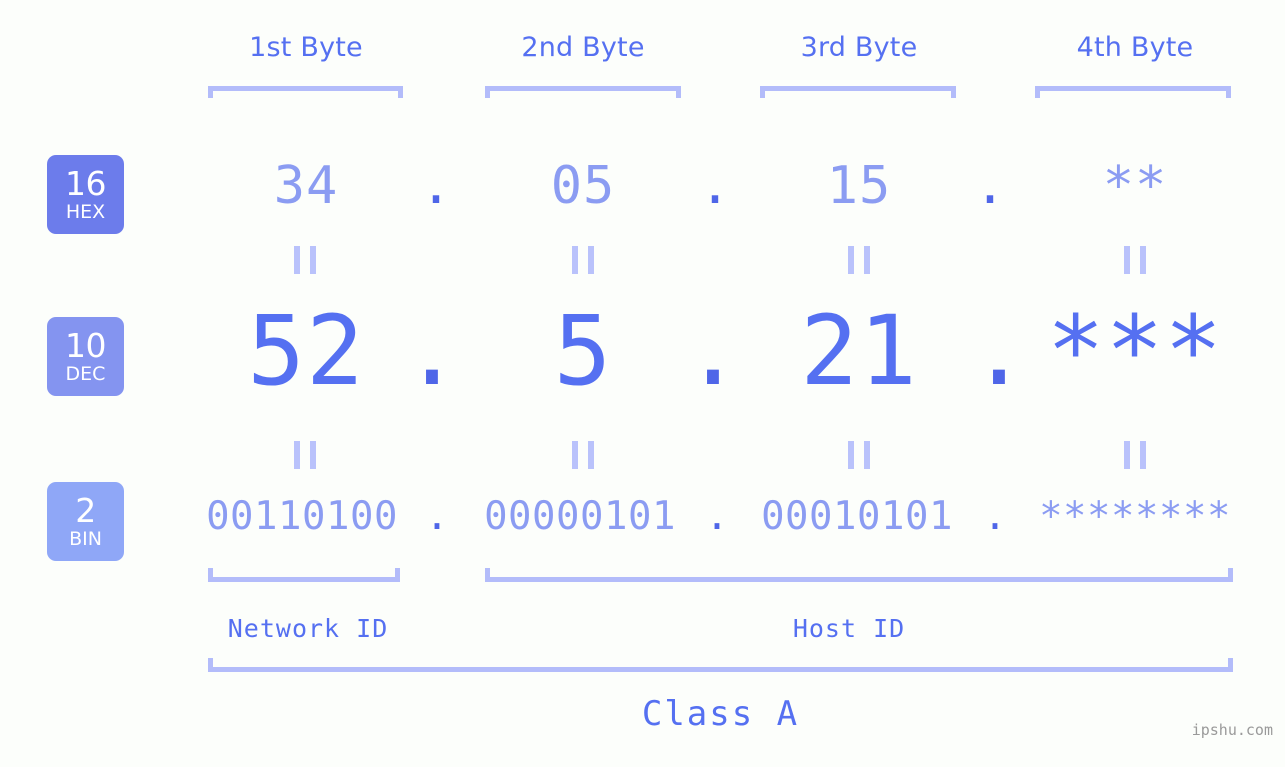  I want to click on host-id-label: Host ID, so click(849, 628).